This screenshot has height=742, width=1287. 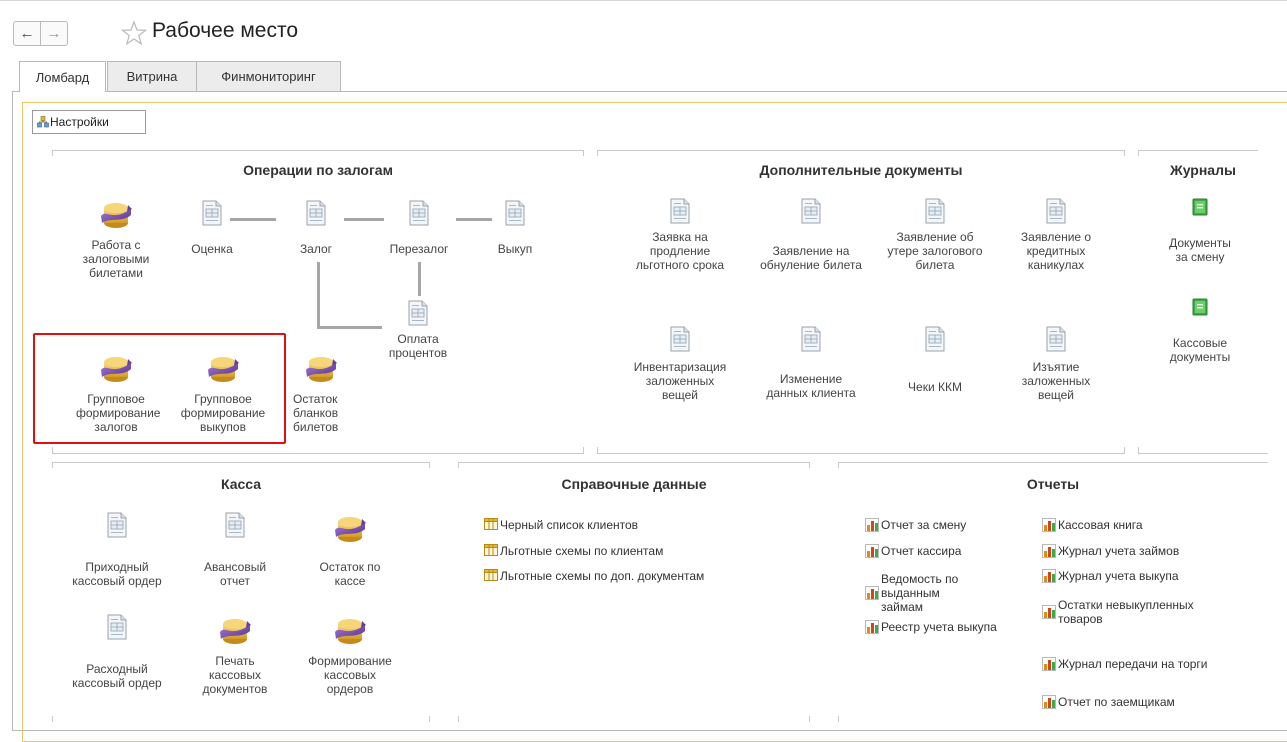 I want to click on report-link: Журнал учета займов, so click(x=1110, y=551).